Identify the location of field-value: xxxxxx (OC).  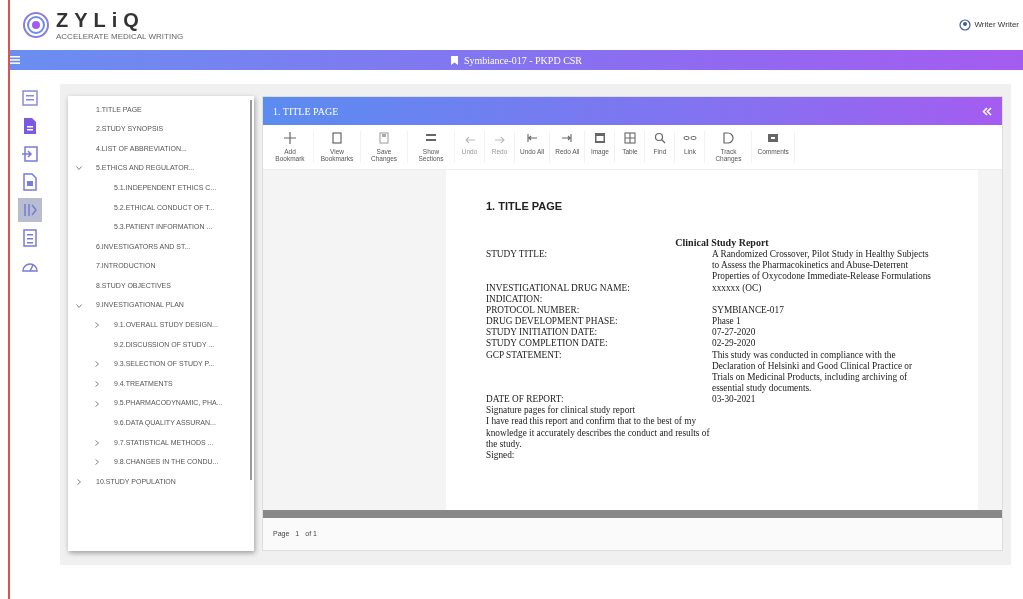
(737, 288).